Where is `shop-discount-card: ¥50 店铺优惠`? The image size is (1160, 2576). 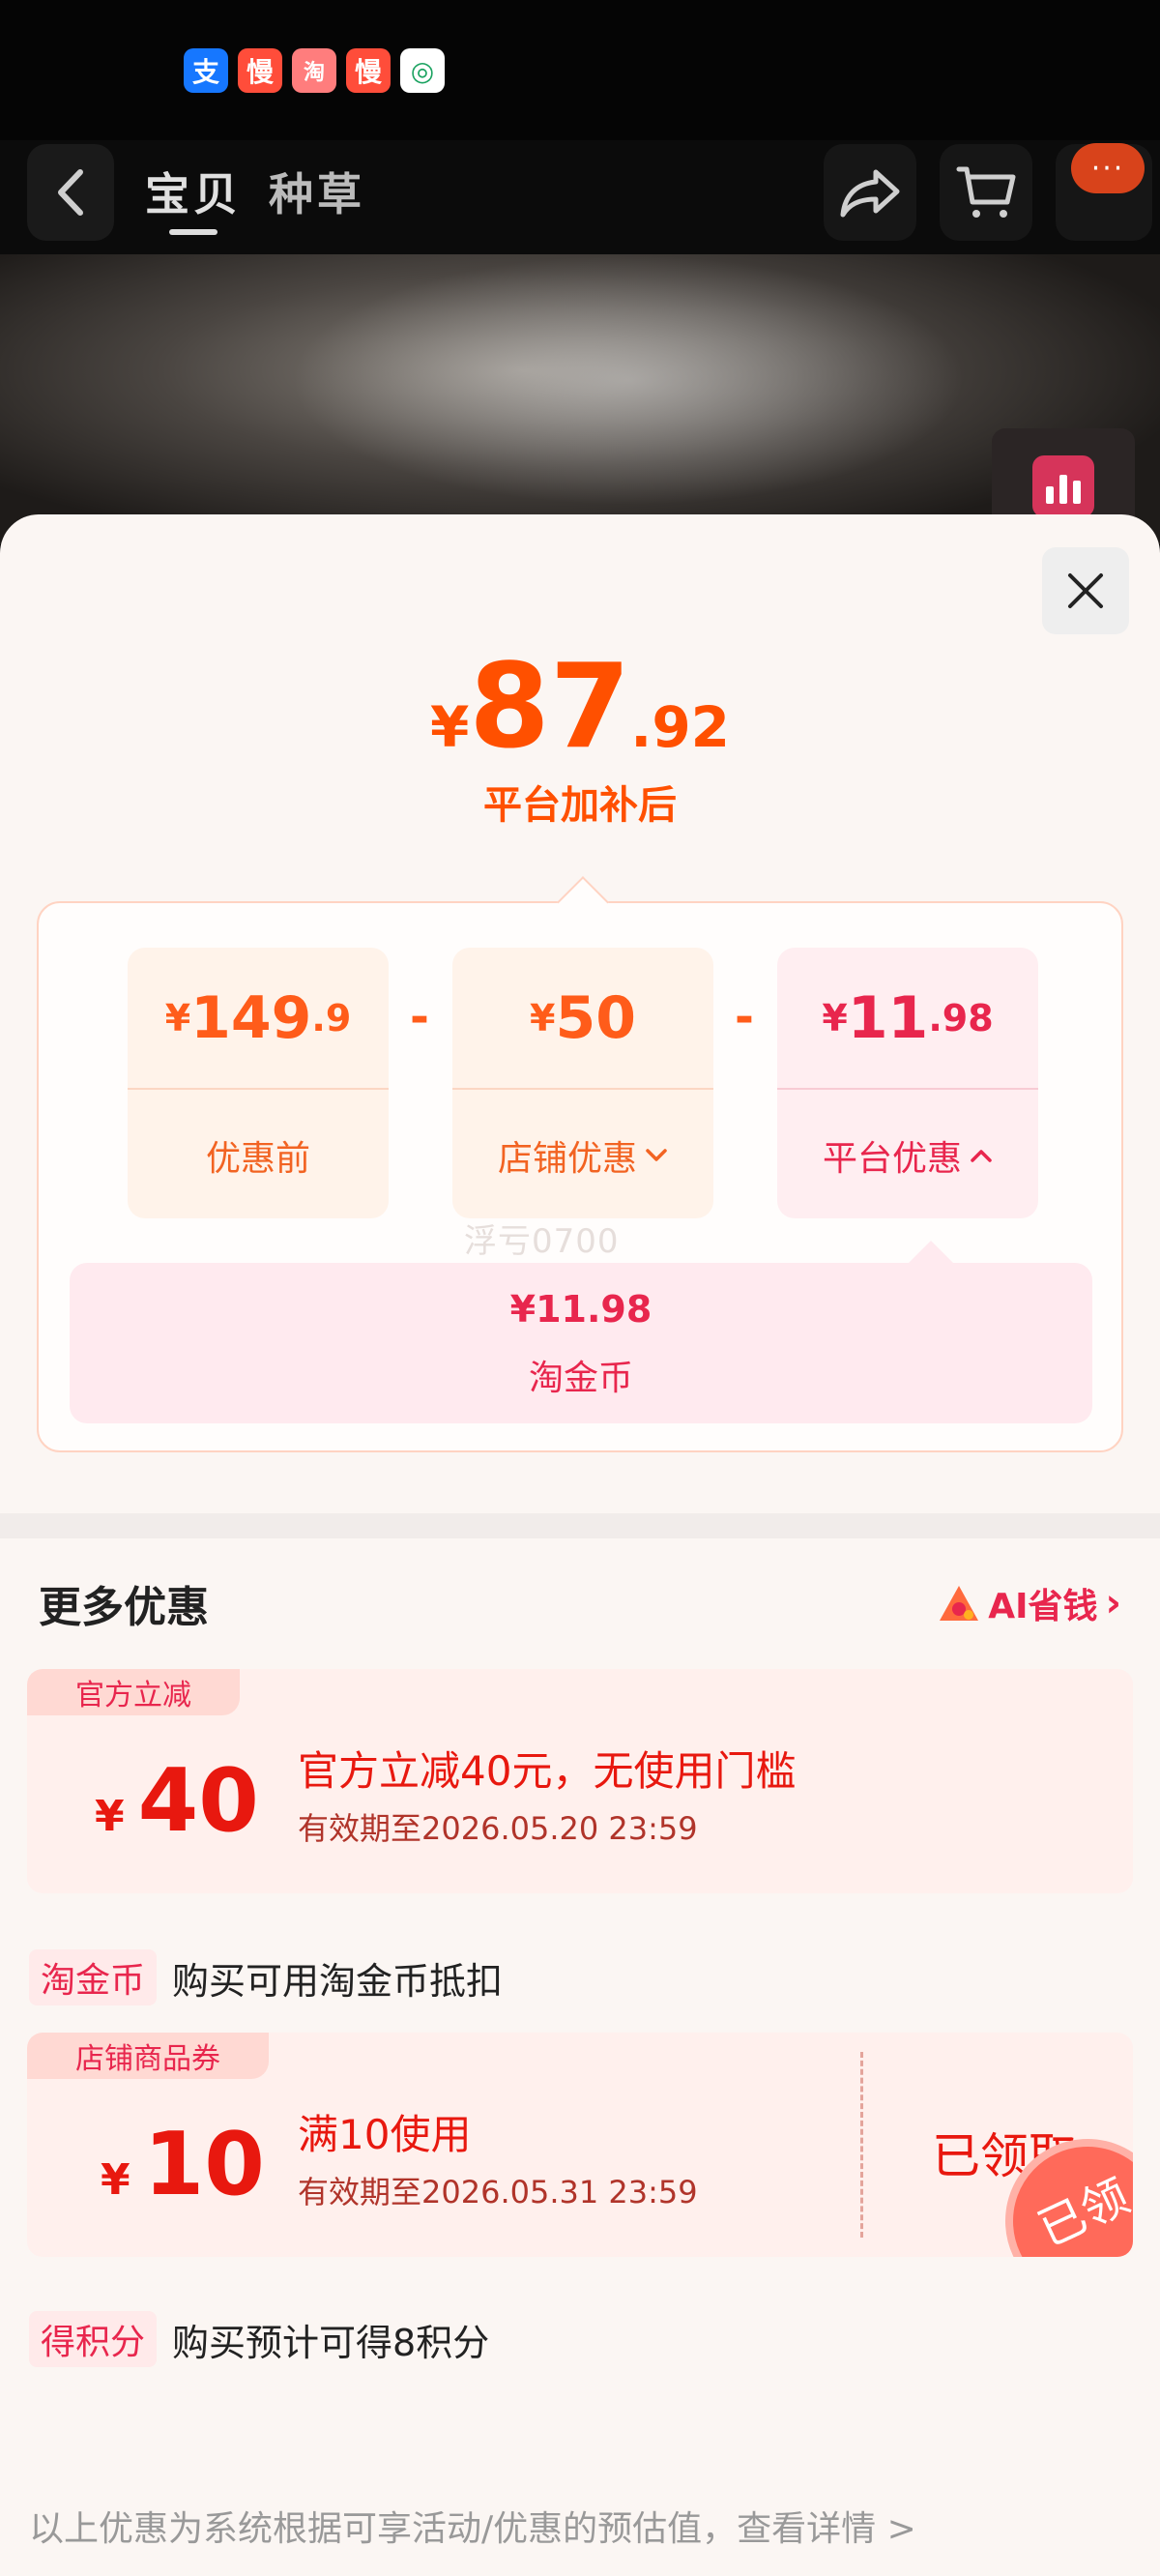
shop-discount-card: ¥50 店铺优惠 is located at coordinates (582, 1083).